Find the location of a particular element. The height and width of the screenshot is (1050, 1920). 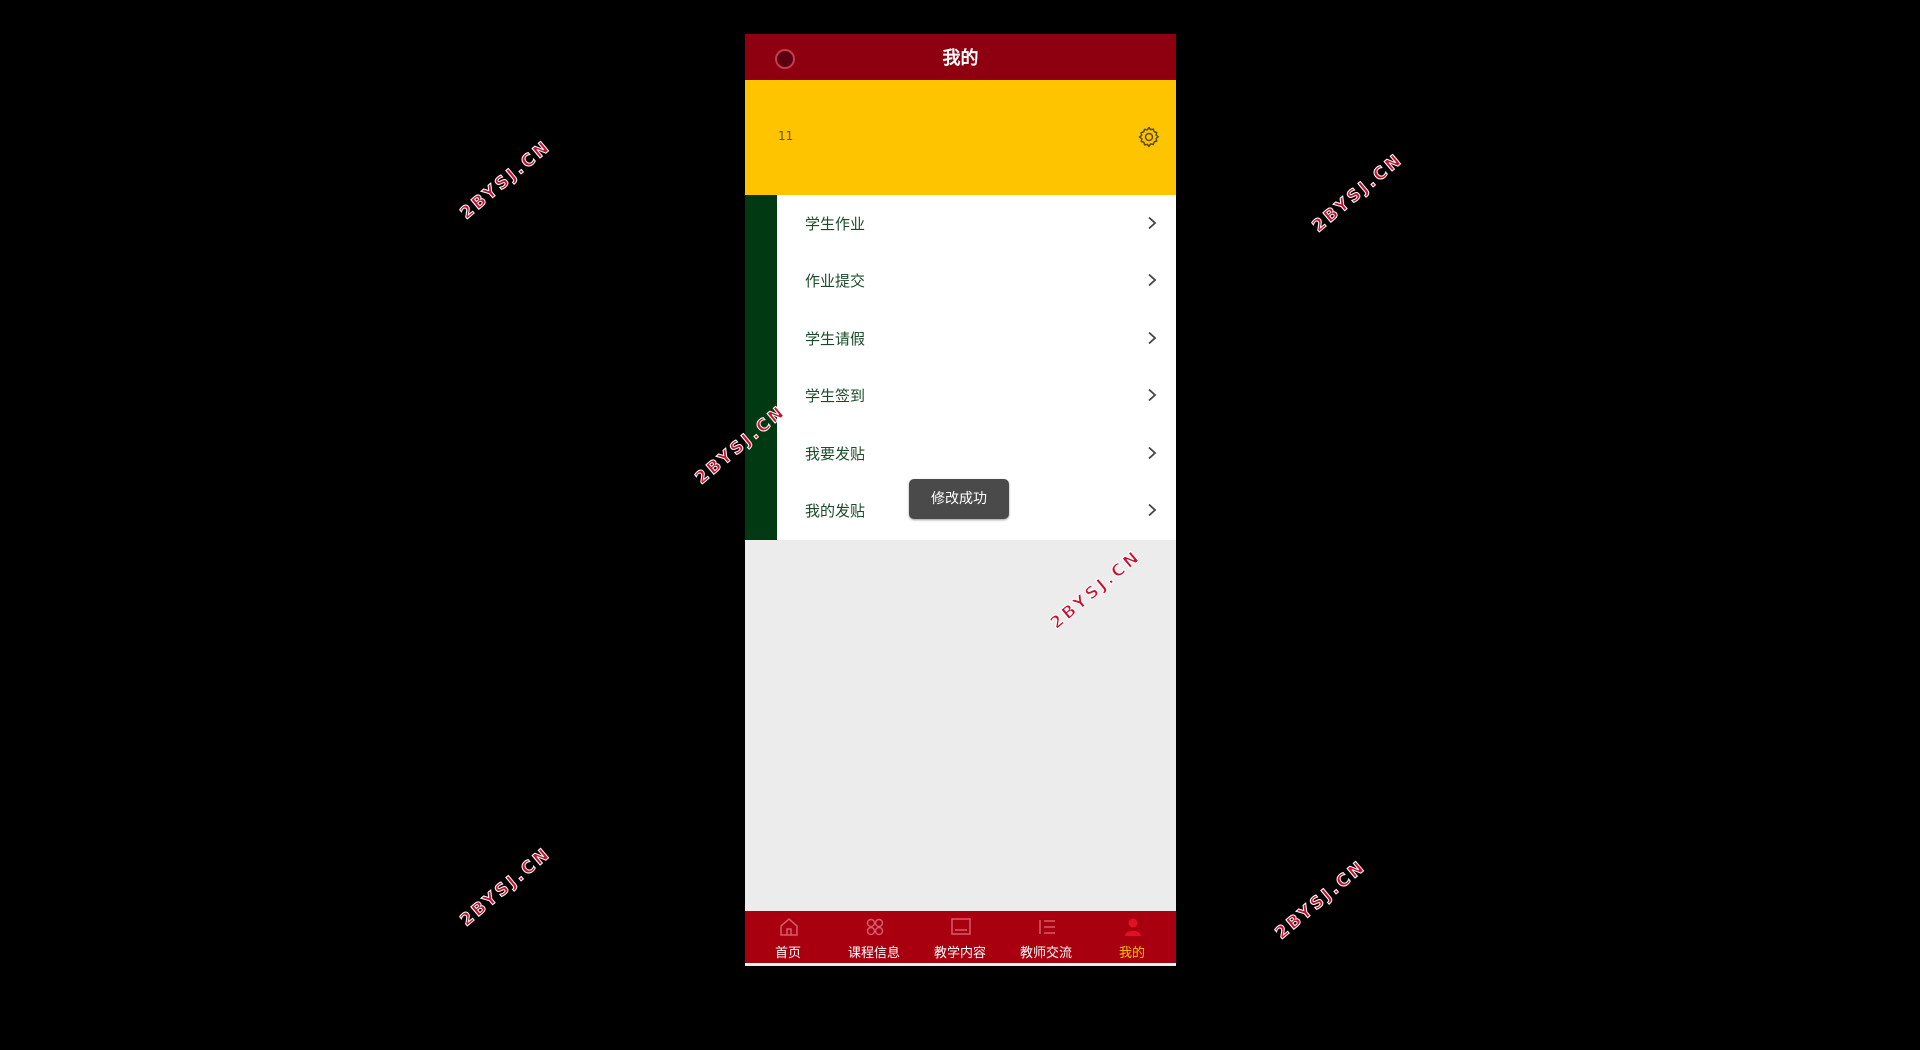

tab-label: 教学内容 is located at coordinates (959, 953).